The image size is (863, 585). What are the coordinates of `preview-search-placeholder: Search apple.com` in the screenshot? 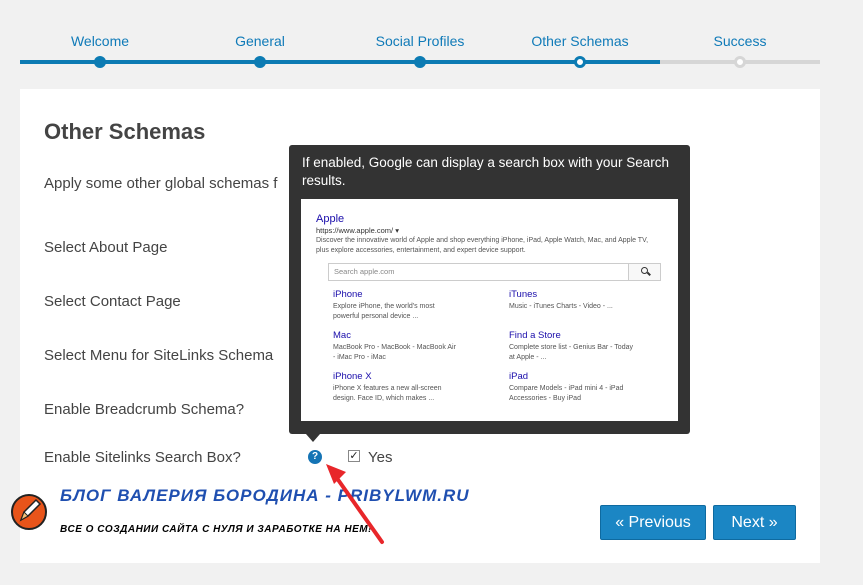 It's located at (364, 271).